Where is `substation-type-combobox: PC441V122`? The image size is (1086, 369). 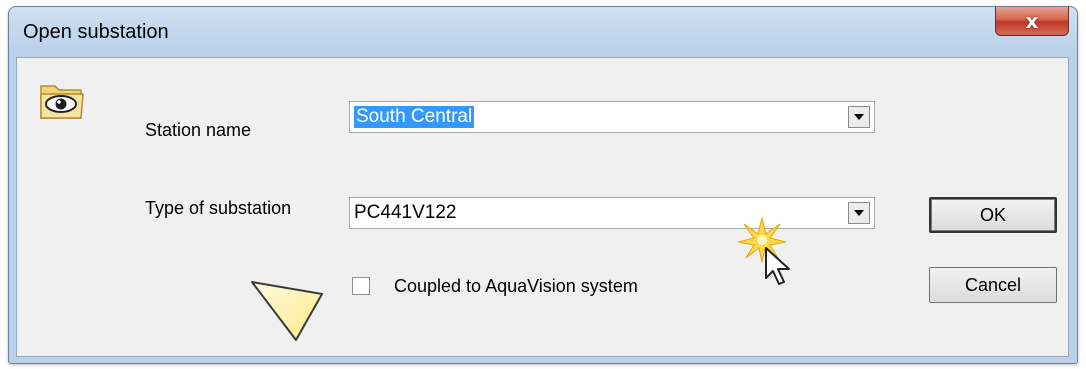 substation-type-combobox: PC441V122 is located at coordinates (612, 213).